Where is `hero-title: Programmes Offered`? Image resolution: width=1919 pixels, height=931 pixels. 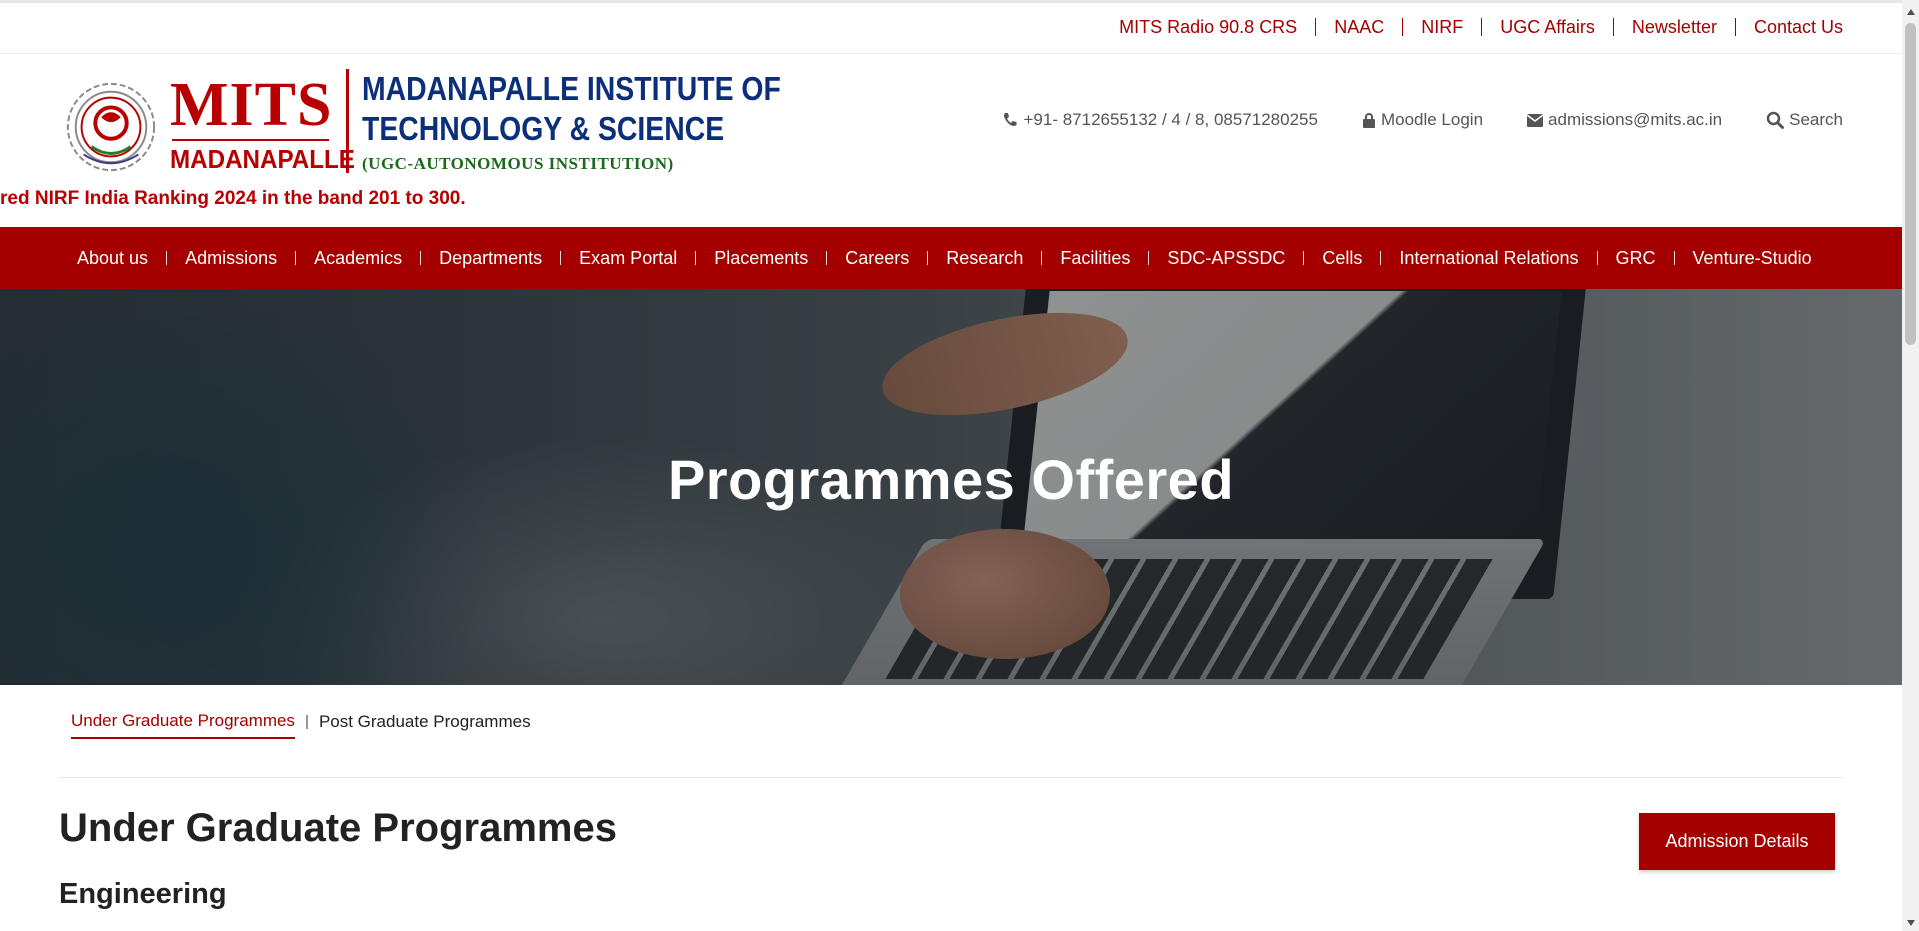
hero-title: Programmes Offered is located at coordinates (951, 479).